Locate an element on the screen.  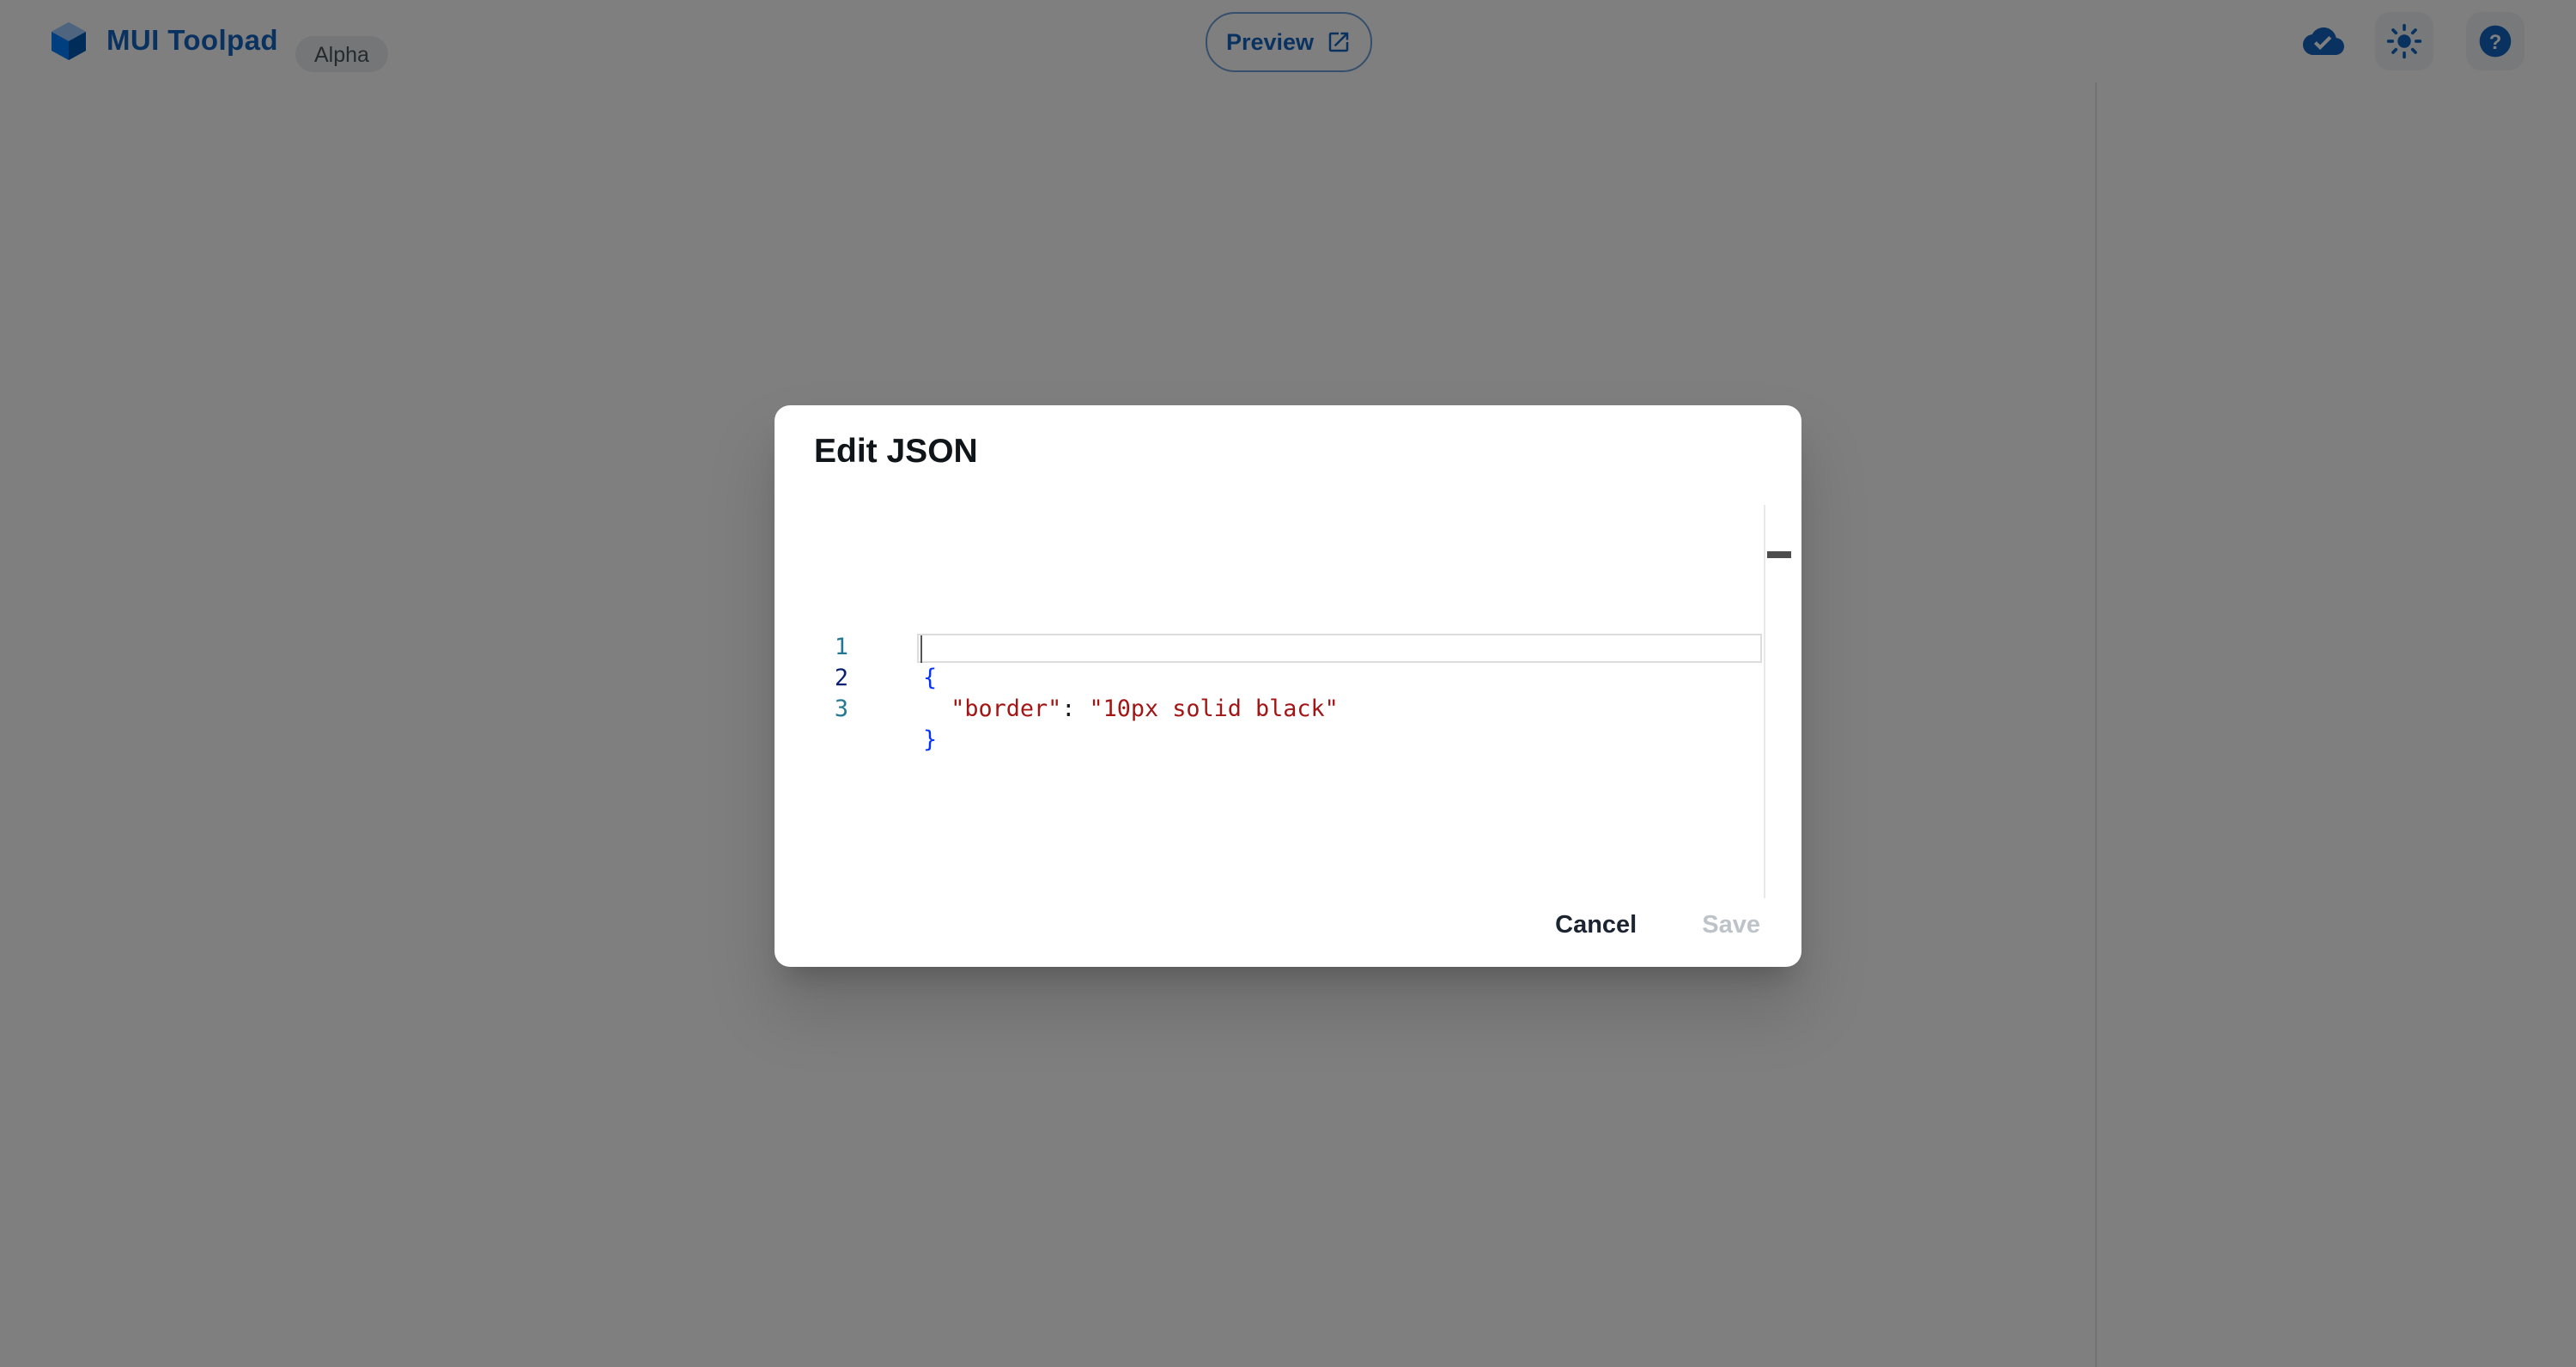
dialog-actions: Cancel Save is located at coordinates (1657, 926).